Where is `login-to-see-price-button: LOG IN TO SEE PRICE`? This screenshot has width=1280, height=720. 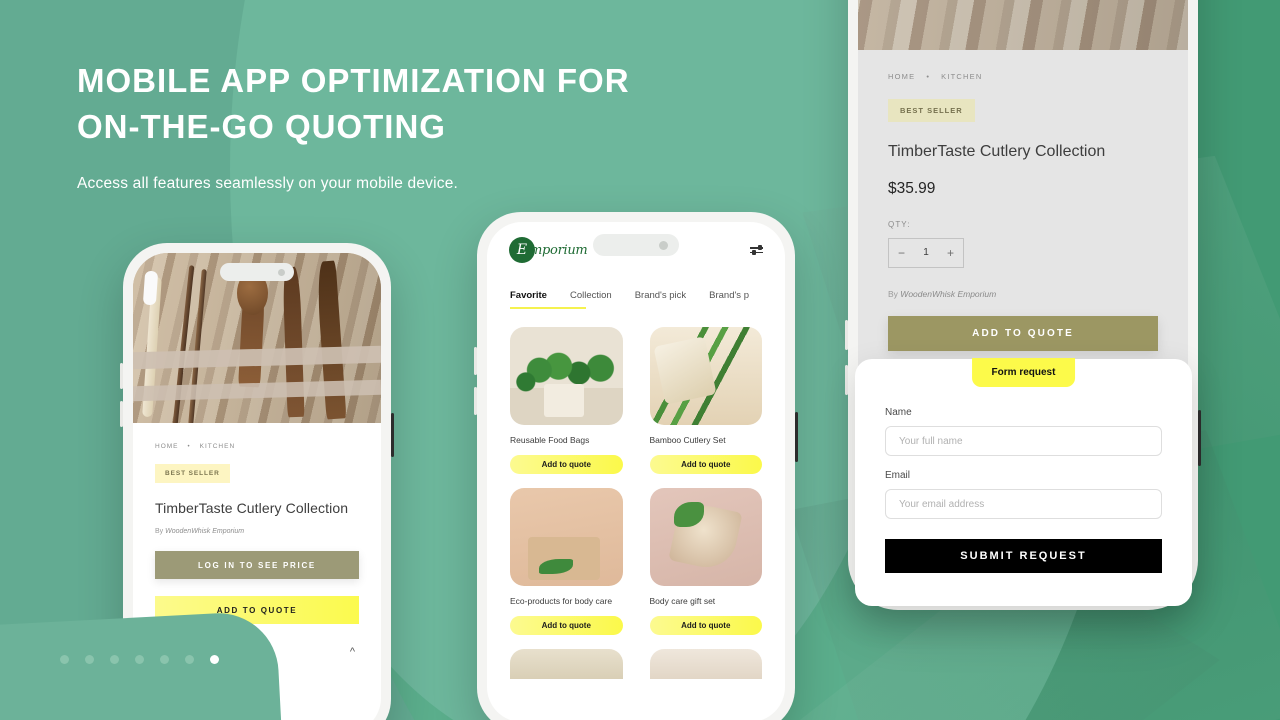 login-to-see-price-button: LOG IN TO SEE PRICE is located at coordinates (257, 565).